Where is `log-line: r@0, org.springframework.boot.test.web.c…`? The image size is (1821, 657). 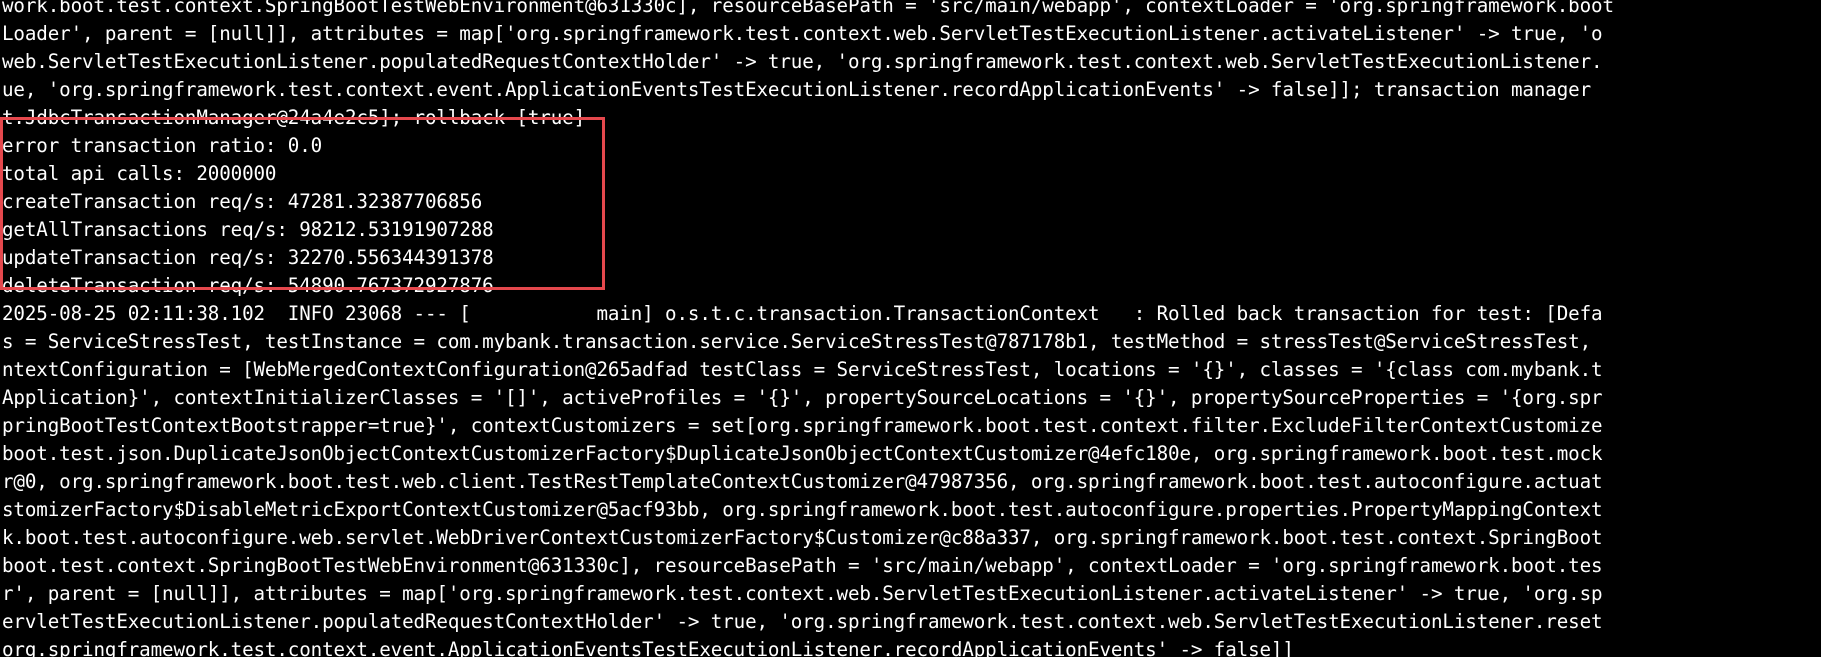 log-line: r@0, org.springframework.boot.test.web.c… is located at coordinates (802, 481).